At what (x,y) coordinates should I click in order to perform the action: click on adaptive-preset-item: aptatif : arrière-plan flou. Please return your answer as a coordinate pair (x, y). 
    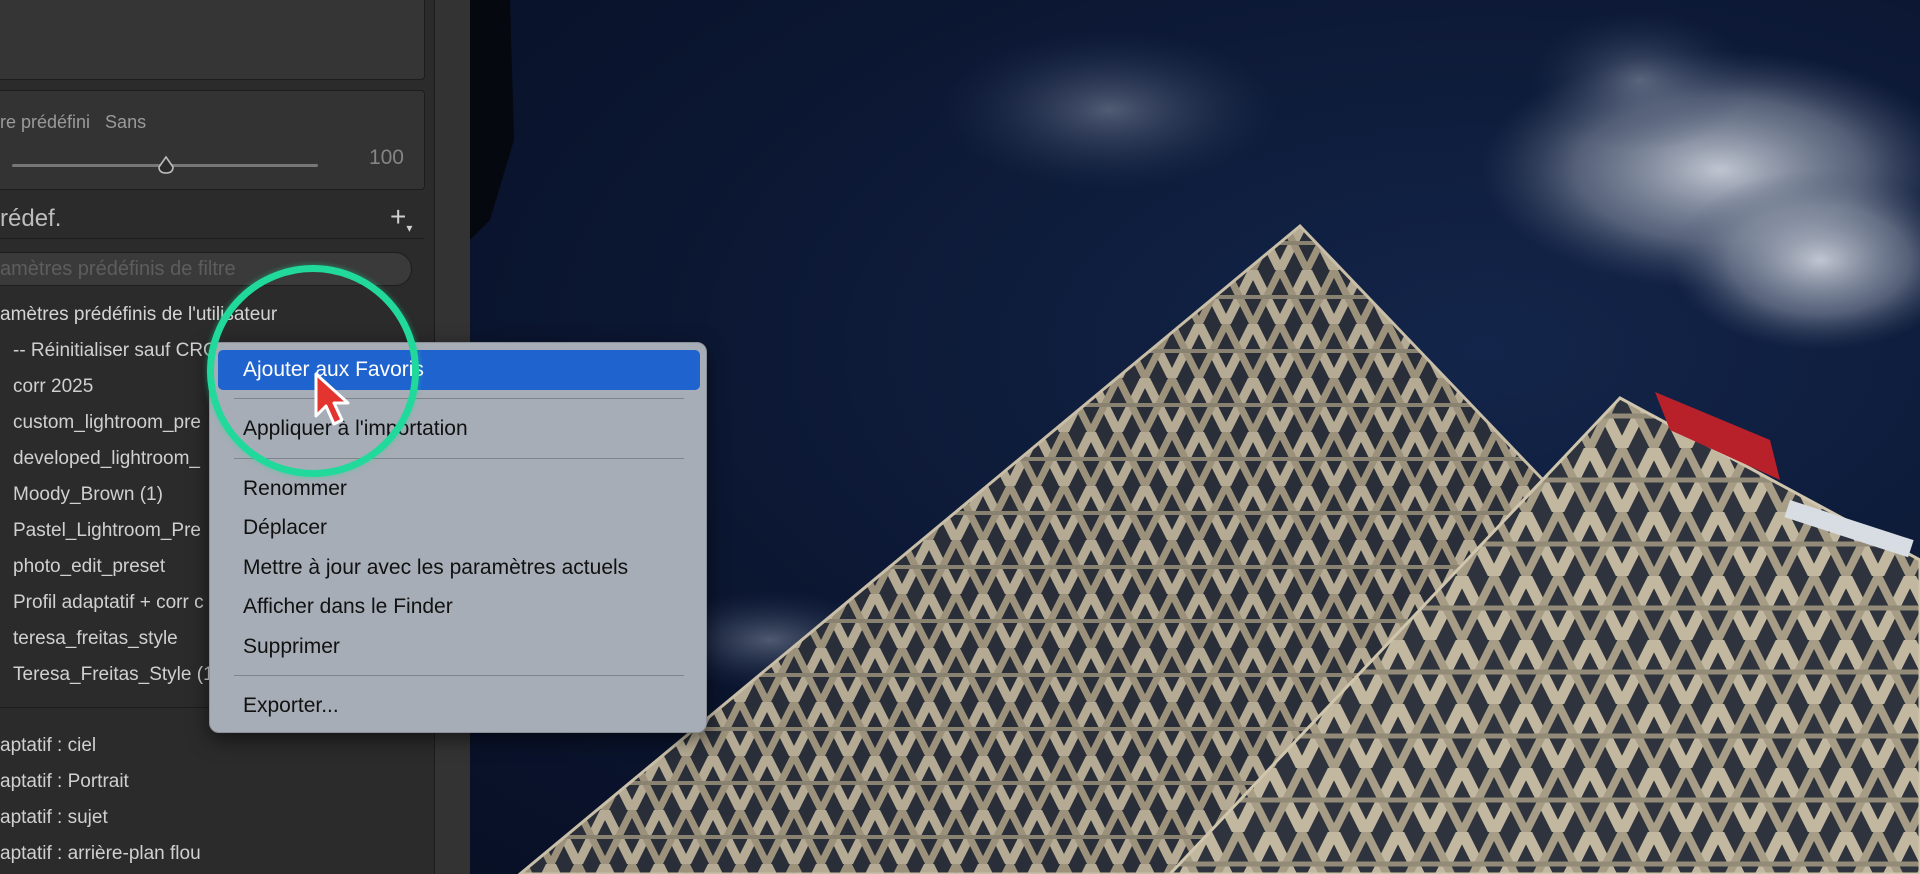
    Looking at the image, I should click on (100, 854).